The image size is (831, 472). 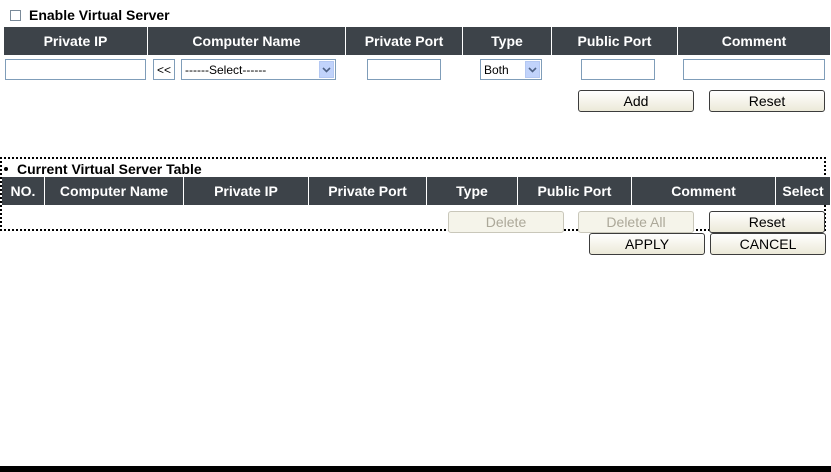 I want to click on comment-input, so click(x=754, y=69).